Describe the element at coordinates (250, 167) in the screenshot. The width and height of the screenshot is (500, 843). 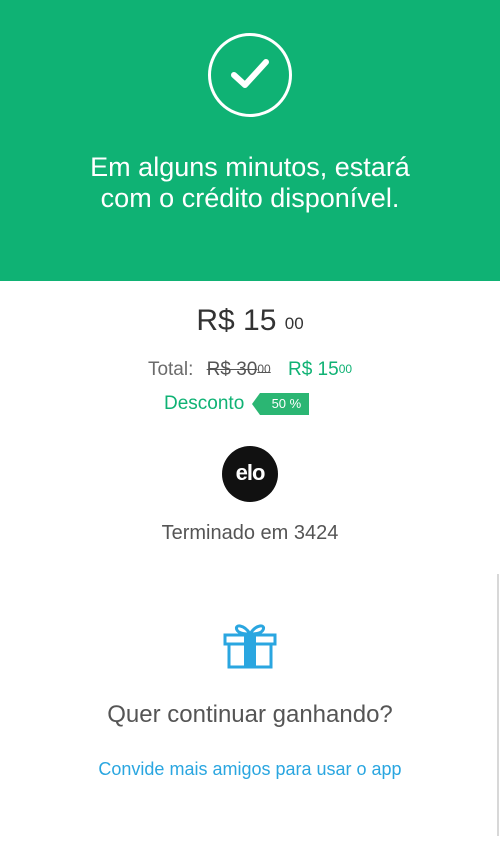
I see `success-message-line1: Em alguns minutos, estará` at that location.